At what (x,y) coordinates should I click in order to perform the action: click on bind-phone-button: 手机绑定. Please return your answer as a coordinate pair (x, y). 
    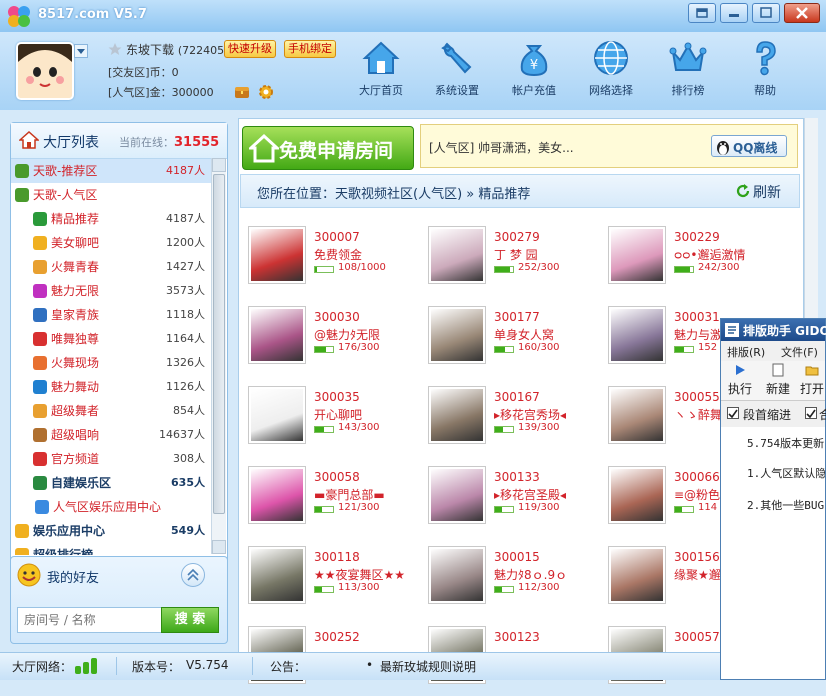
    Looking at the image, I should click on (310, 49).